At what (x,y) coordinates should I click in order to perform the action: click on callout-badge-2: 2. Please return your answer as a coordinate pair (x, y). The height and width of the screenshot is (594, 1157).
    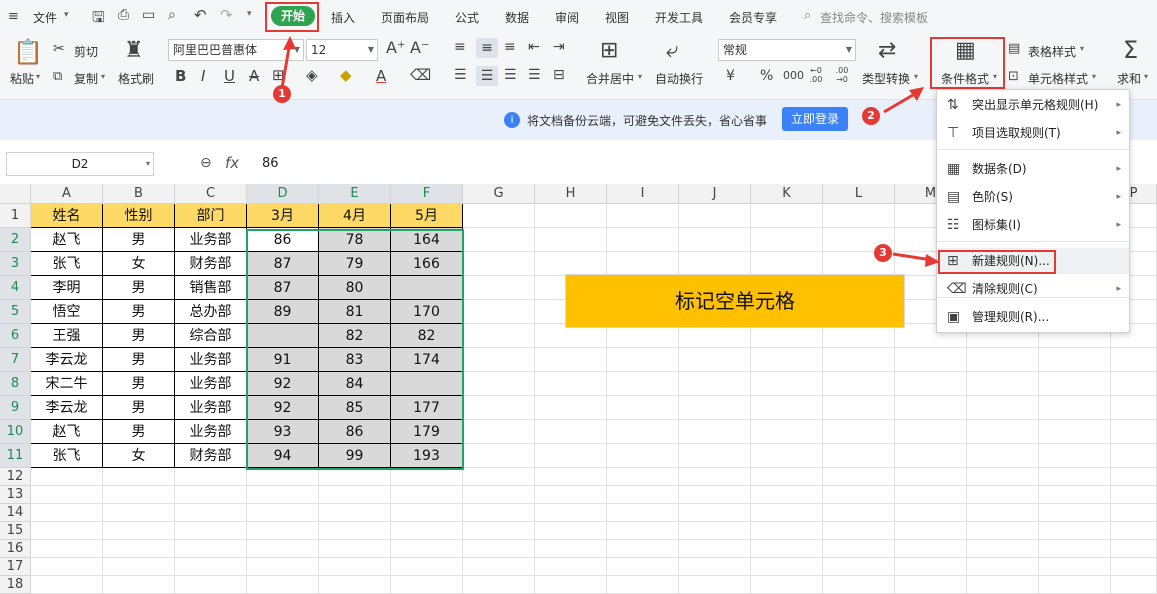
    Looking at the image, I should click on (871, 116).